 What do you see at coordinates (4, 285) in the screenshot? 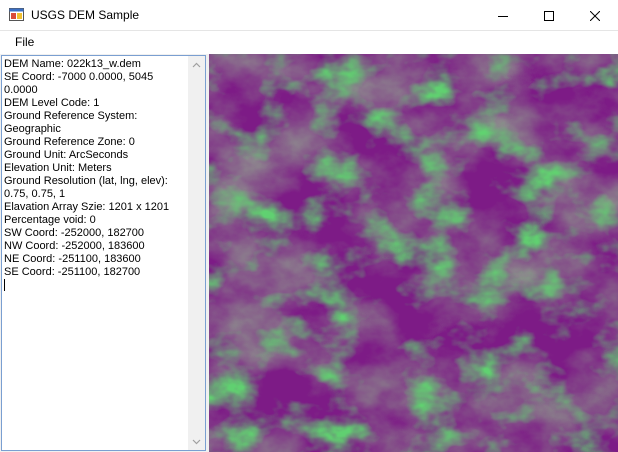
I see `text-caret` at bounding box center [4, 285].